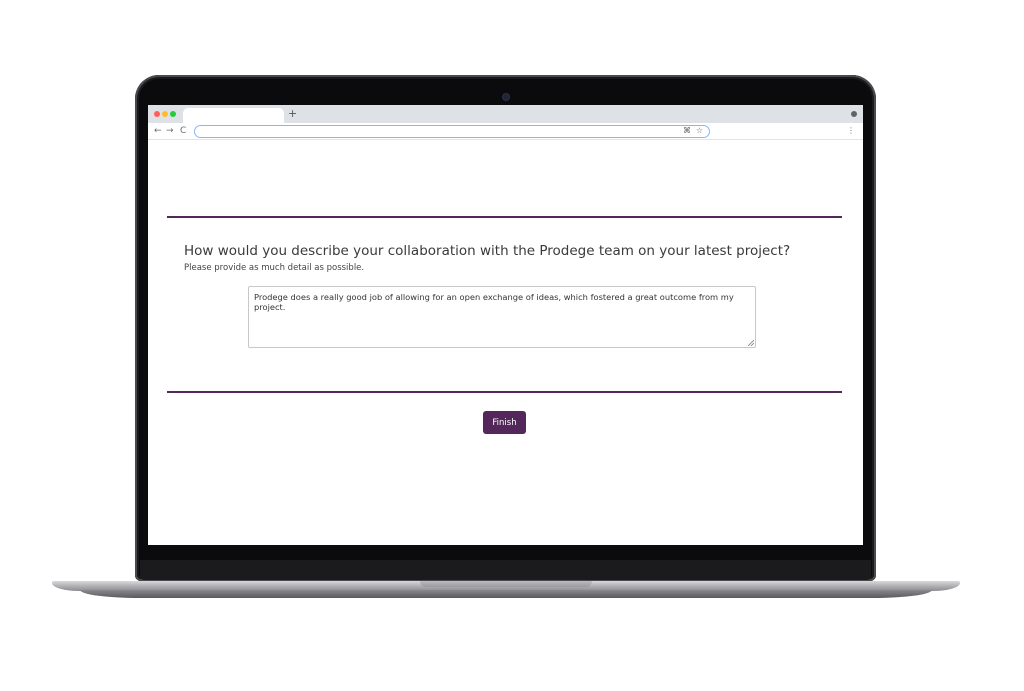  I want to click on window-minimize-button, so click(165, 114).